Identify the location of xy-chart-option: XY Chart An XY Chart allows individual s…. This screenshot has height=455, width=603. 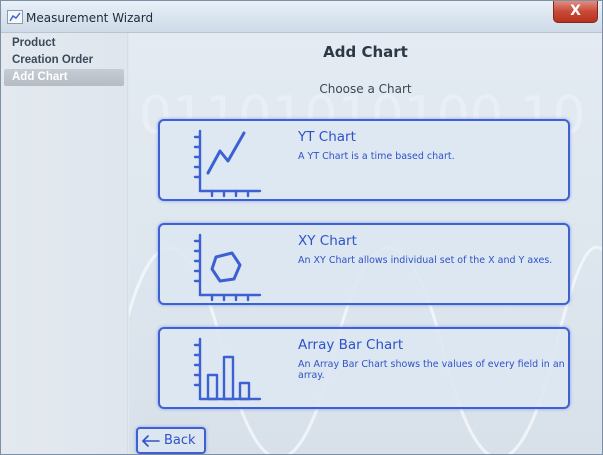
(364, 264).